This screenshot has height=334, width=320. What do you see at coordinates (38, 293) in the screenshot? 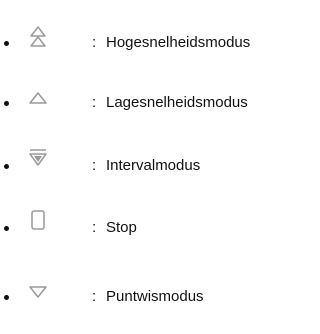
I see `triangle-down-icon` at bounding box center [38, 293].